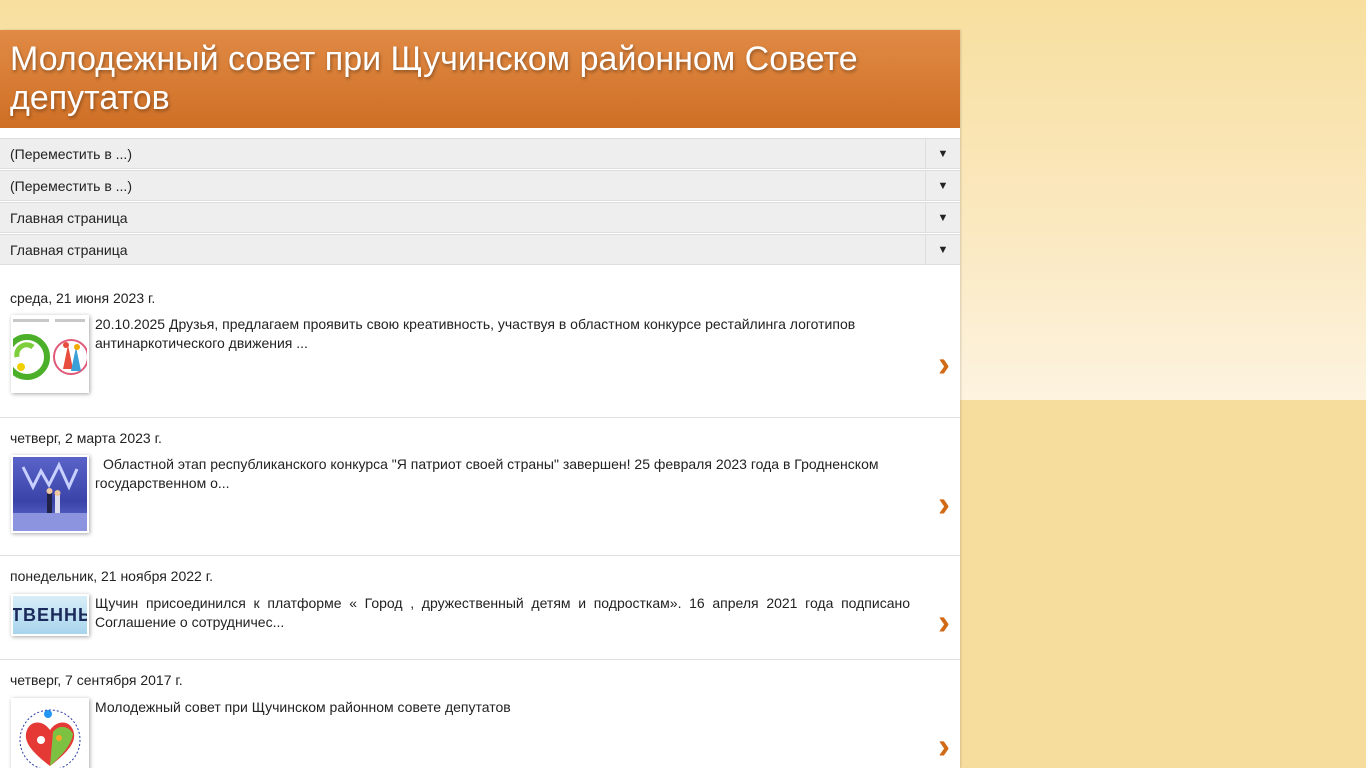  What do you see at coordinates (480, 249) in the screenshot?
I see `nav-select-home-2: Главная страница ▼` at bounding box center [480, 249].